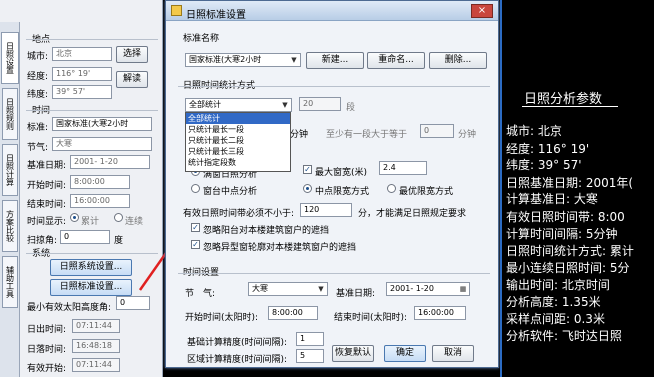 The height and width of the screenshot is (377, 654). I want to click on standard-label: 标准:, so click(38, 128).